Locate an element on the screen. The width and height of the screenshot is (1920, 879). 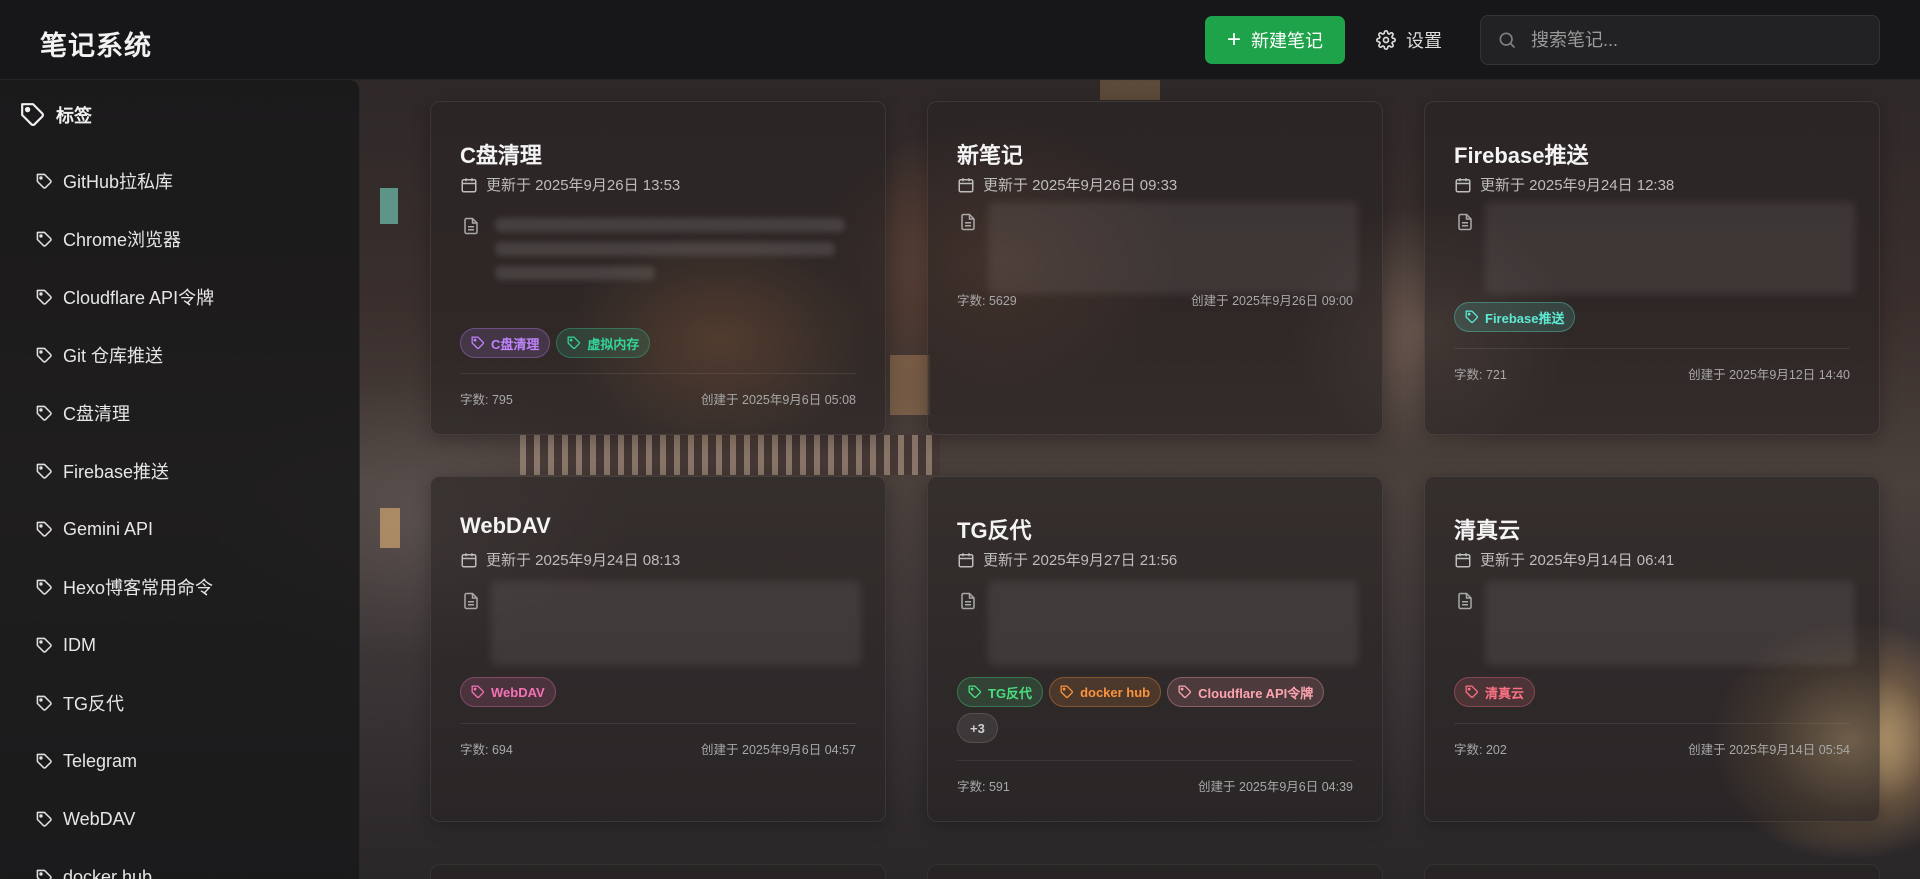
sidebar-tag-item: Cloudflare API令牌 is located at coordinates (125, 297).